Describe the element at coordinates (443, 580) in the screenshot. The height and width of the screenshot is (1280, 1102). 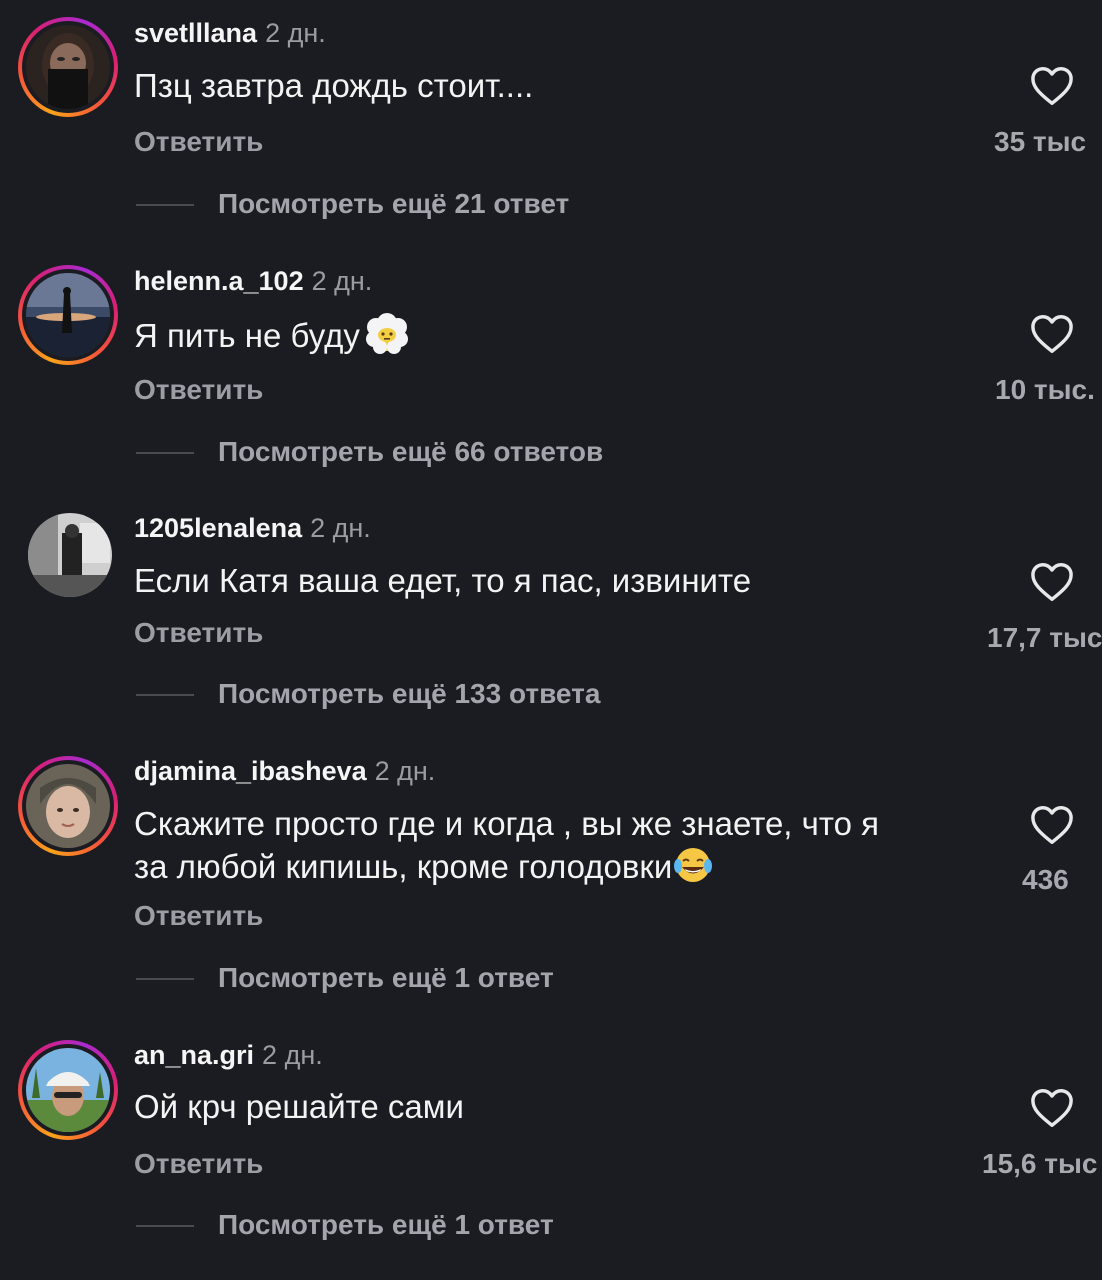
I see `comment-text-body: Если Катя ваша едет, то я пас, извините` at that location.